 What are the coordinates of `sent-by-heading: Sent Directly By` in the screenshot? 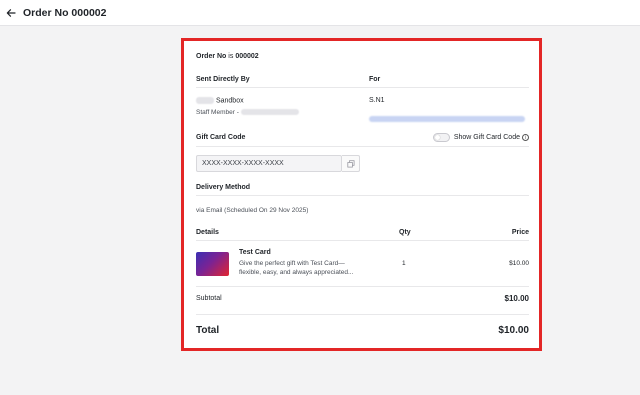 It's located at (223, 79).